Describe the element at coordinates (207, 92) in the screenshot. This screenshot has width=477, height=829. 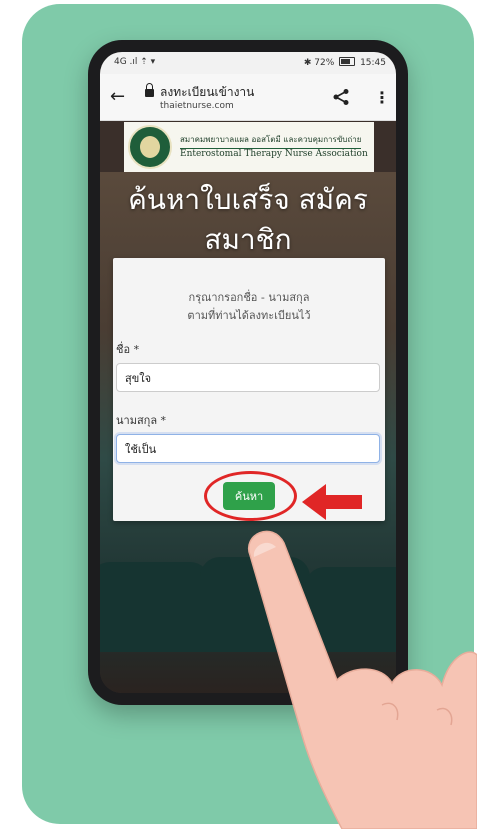
I see `page-title: ลงทะเบียนเข้างาน` at that location.